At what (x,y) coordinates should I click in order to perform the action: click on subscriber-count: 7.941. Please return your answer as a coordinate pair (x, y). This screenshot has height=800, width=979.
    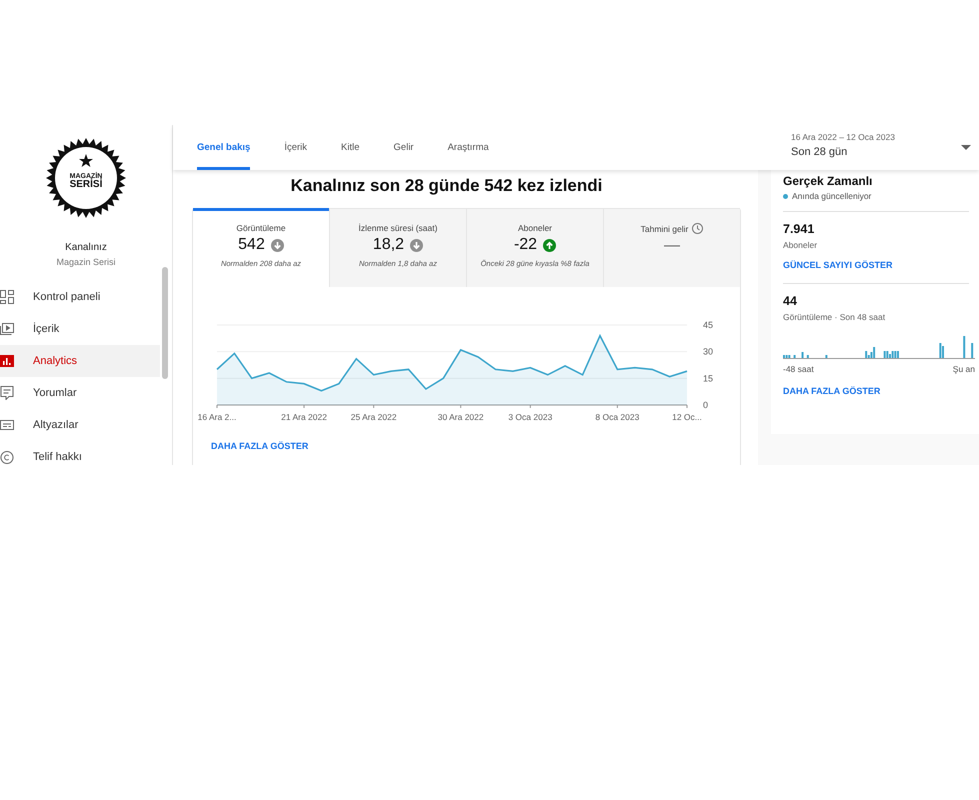
    Looking at the image, I should click on (799, 229).